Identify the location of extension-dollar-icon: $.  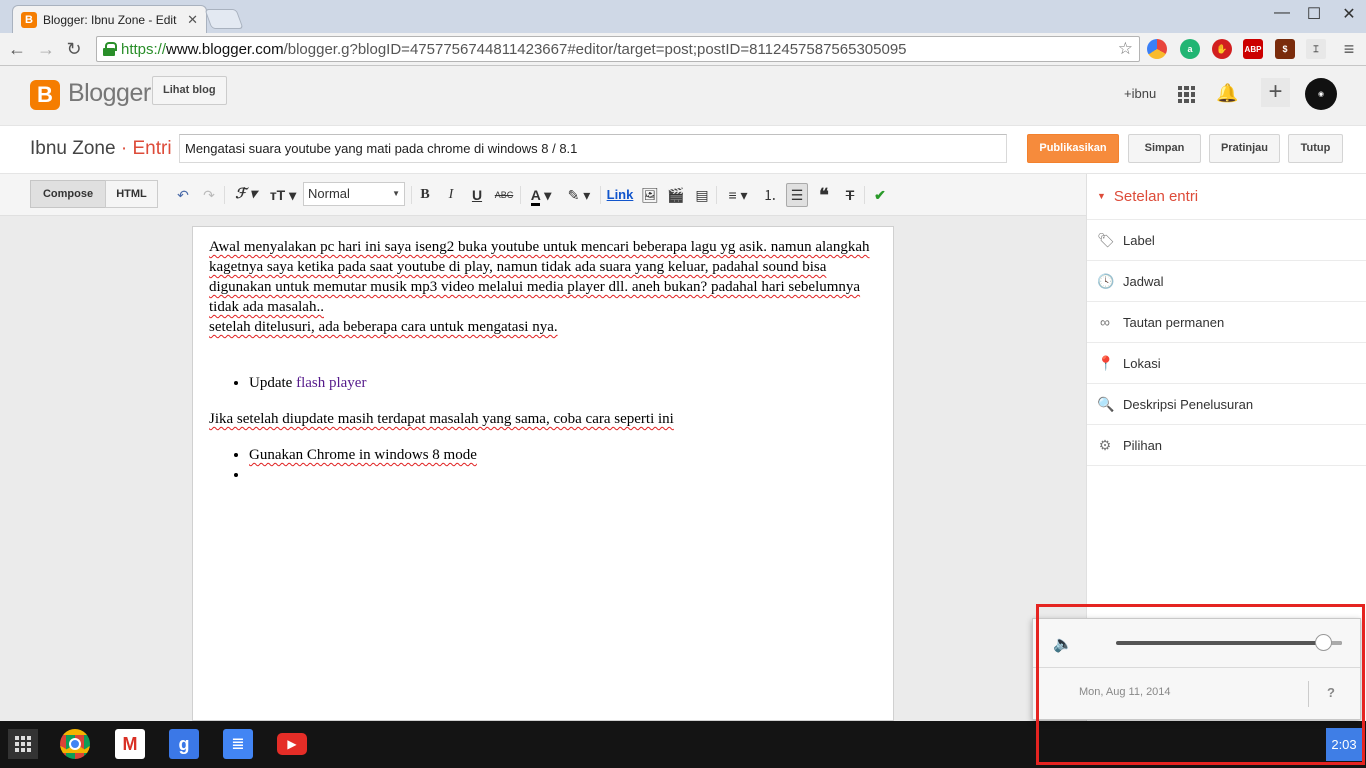
(1285, 49).